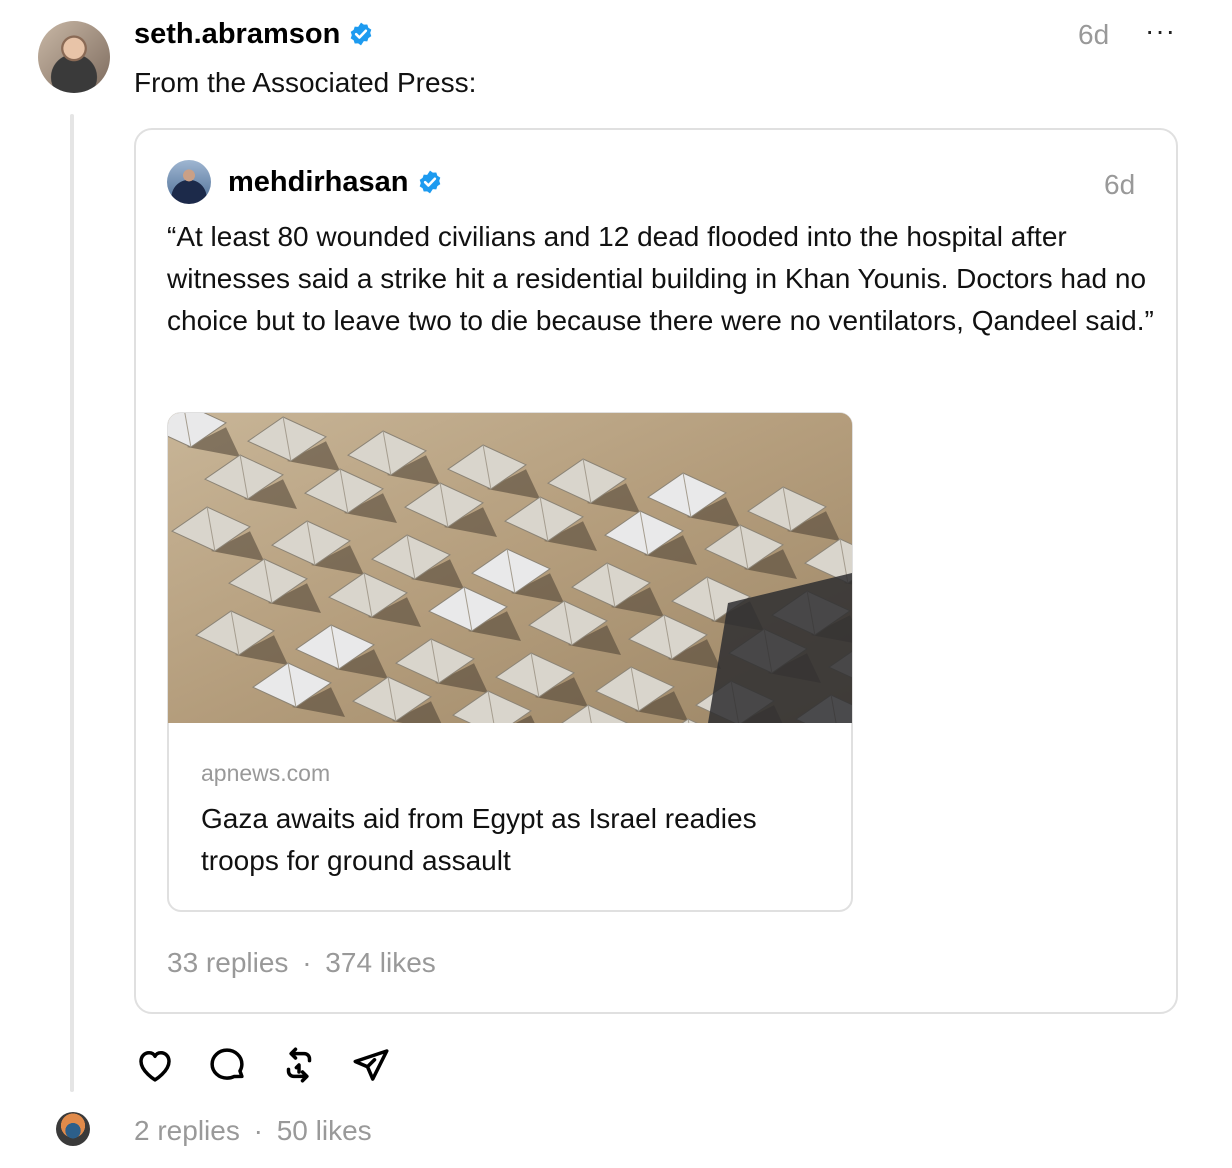 This screenshot has height=1168, width=1232. Describe the element at coordinates (1160, 31) in the screenshot. I see `more-options-icon: ···` at that location.